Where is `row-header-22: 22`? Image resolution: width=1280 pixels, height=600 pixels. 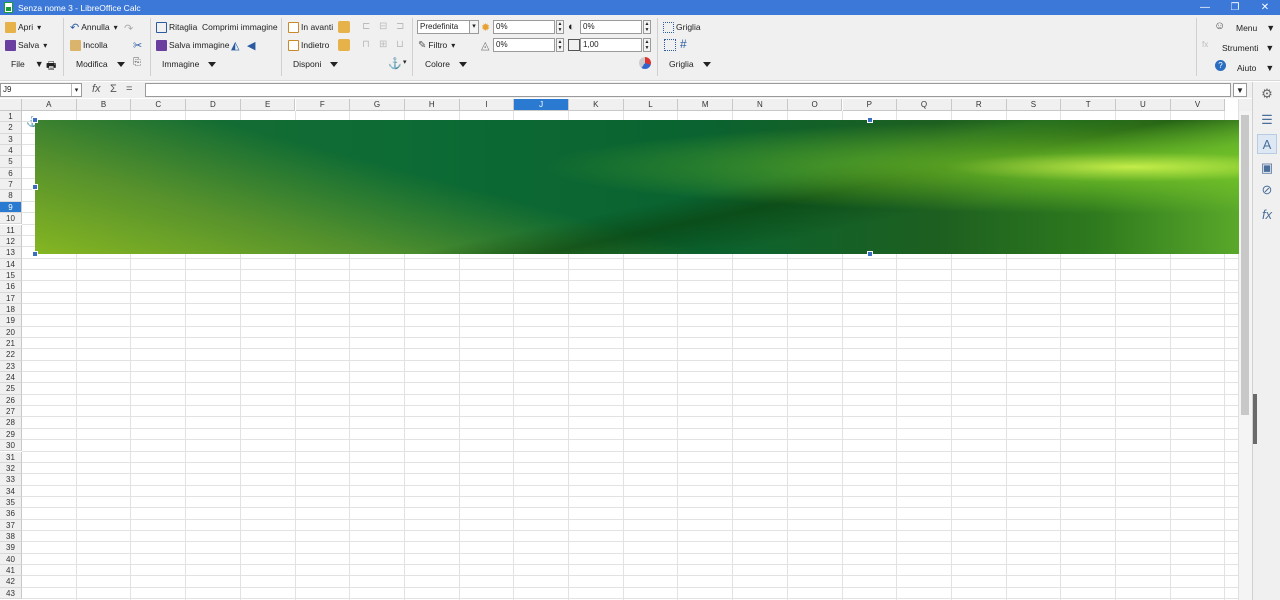
row-header-22: 22 is located at coordinates (11, 355).